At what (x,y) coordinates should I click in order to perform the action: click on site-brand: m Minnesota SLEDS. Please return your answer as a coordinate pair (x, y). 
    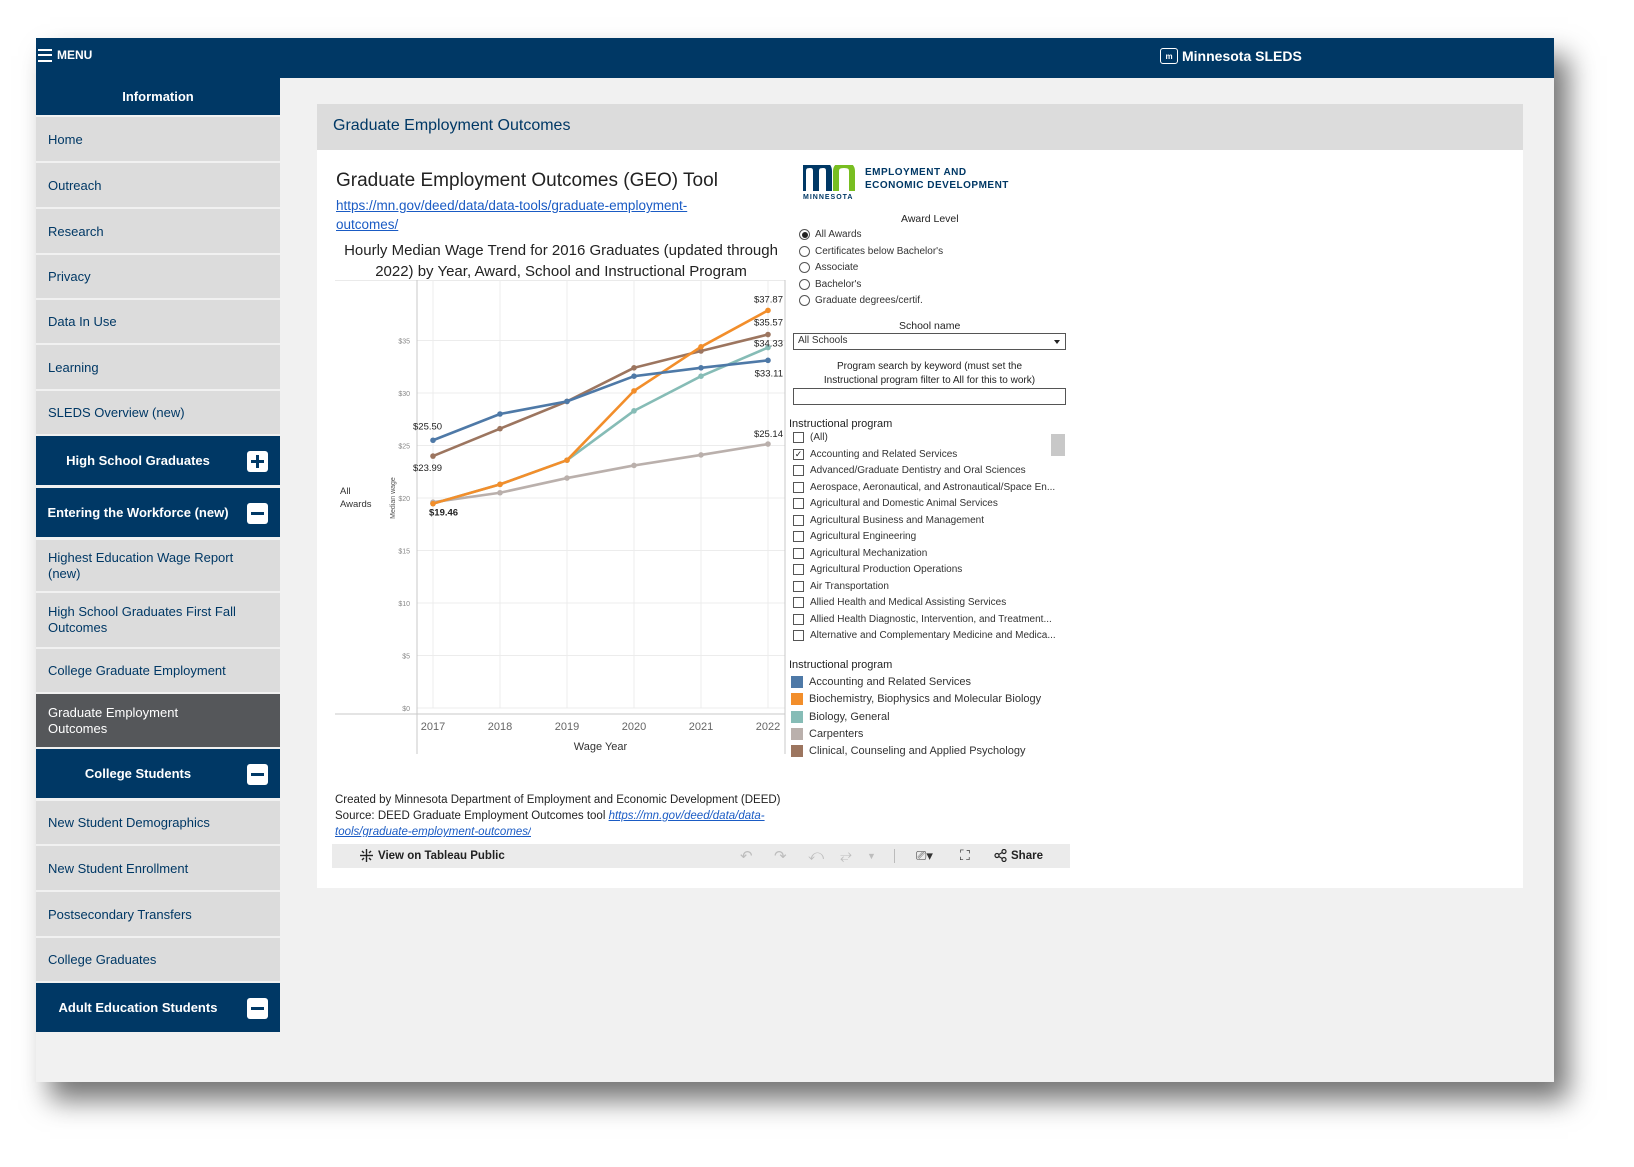
    Looking at the image, I should click on (1231, 56).